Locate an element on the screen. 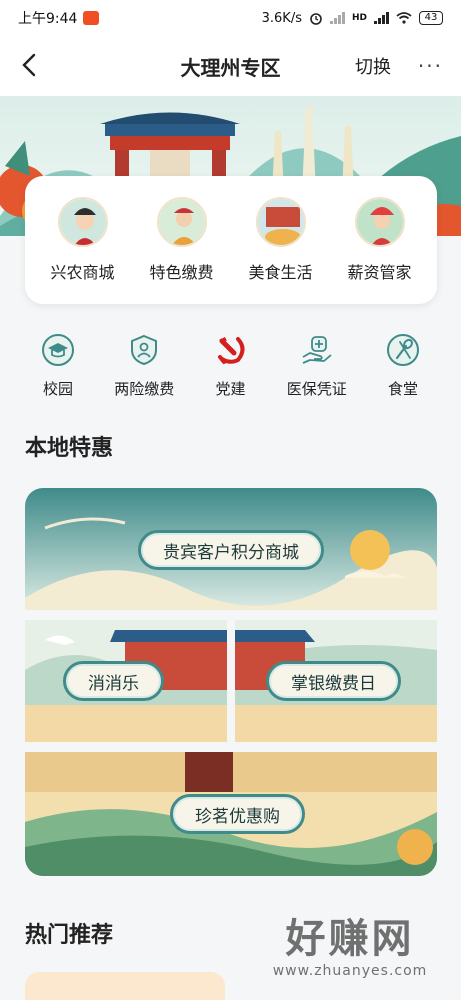 Image resolution: width=461 pixels, height=1000 pixels. promo-tile-payment-day: 掌银缴费日 is located at coordinates (336, 681).